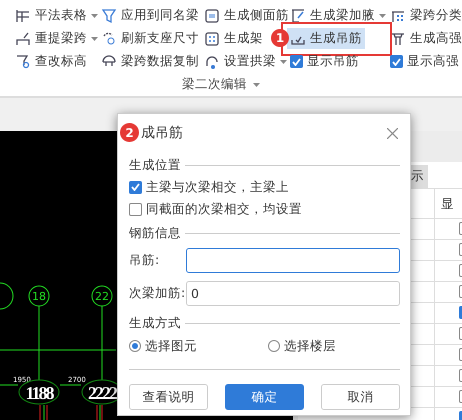 Image resolution: width=462 pixels, height=420 pixels. I want to click on group-label: 梁二次编辑, so click(214, 84).